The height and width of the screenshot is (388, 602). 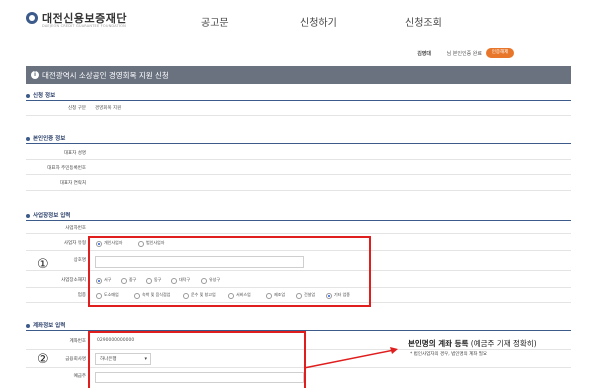 I want to click on cancel-auth-button: 인증해제, so click(x=500, y=53).